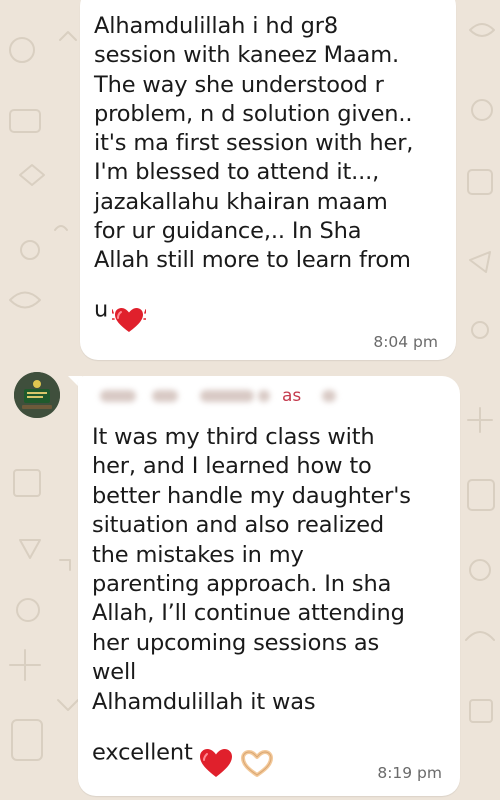  What do you see at coordinates (292, 396) in the screenshot?
I see `sender-name-visible: as` at bounding box center [292, 396].